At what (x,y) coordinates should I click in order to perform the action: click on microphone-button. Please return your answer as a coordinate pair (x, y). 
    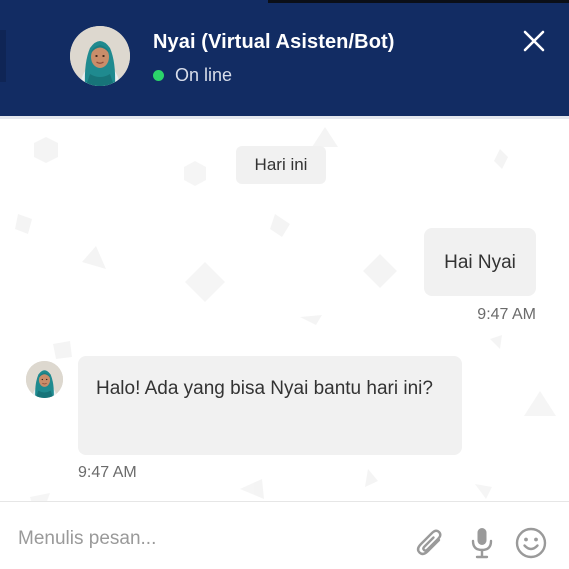
    Looking at the image, I should click on (482, 543).